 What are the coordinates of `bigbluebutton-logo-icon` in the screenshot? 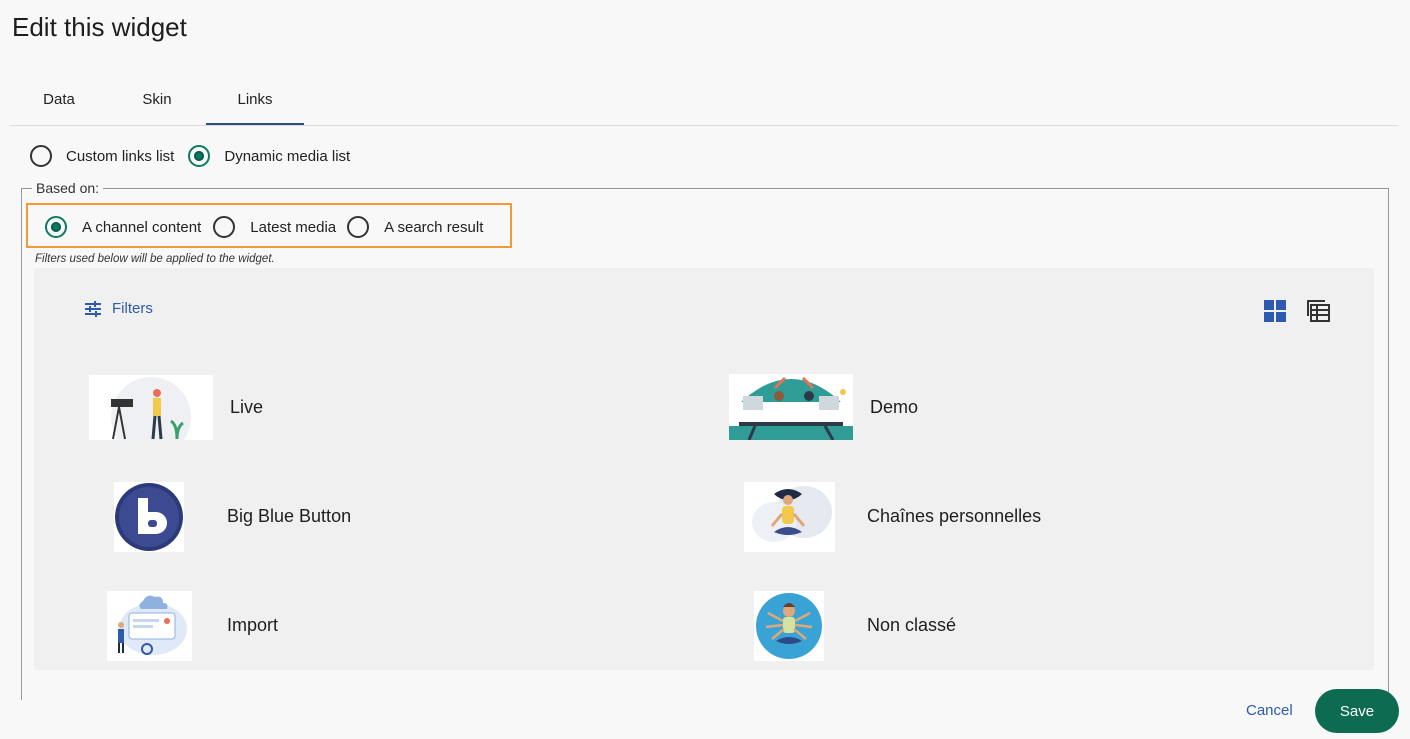 It's located at (149, 517).